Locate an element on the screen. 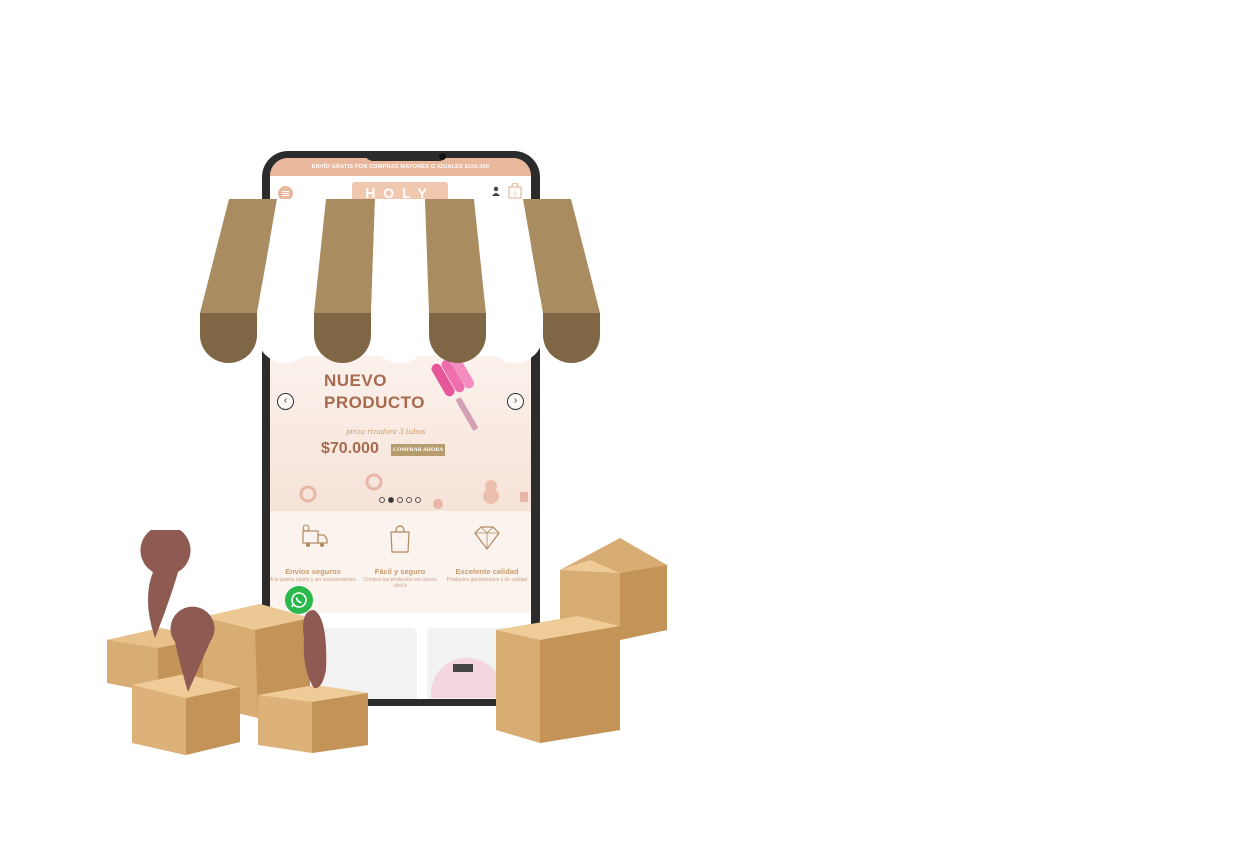  banner-title-line1: NUEVO is located at coordinates (355, 380).